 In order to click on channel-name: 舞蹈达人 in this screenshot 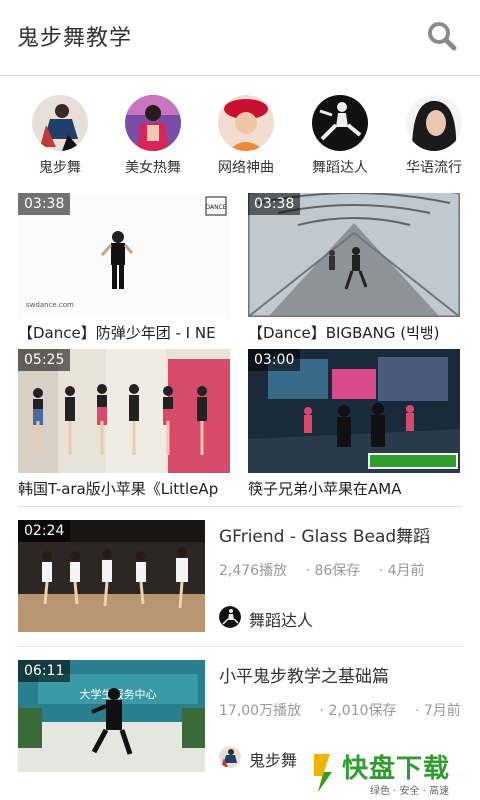, I will do `click(281, 620)`.